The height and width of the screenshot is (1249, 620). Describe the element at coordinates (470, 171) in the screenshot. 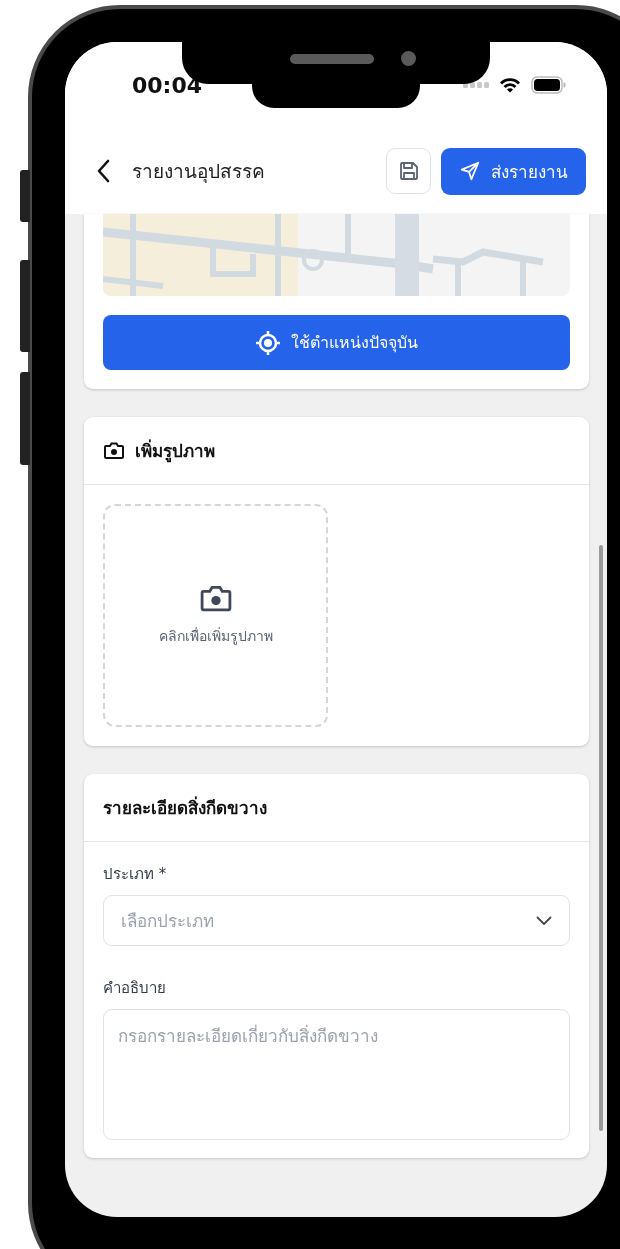

I see `paper-plane-icon` at that location.